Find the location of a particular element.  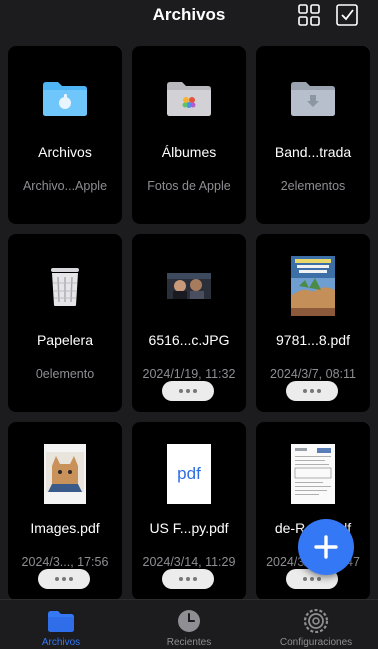

photo-thumbnail is located at coordinates (189, 286).